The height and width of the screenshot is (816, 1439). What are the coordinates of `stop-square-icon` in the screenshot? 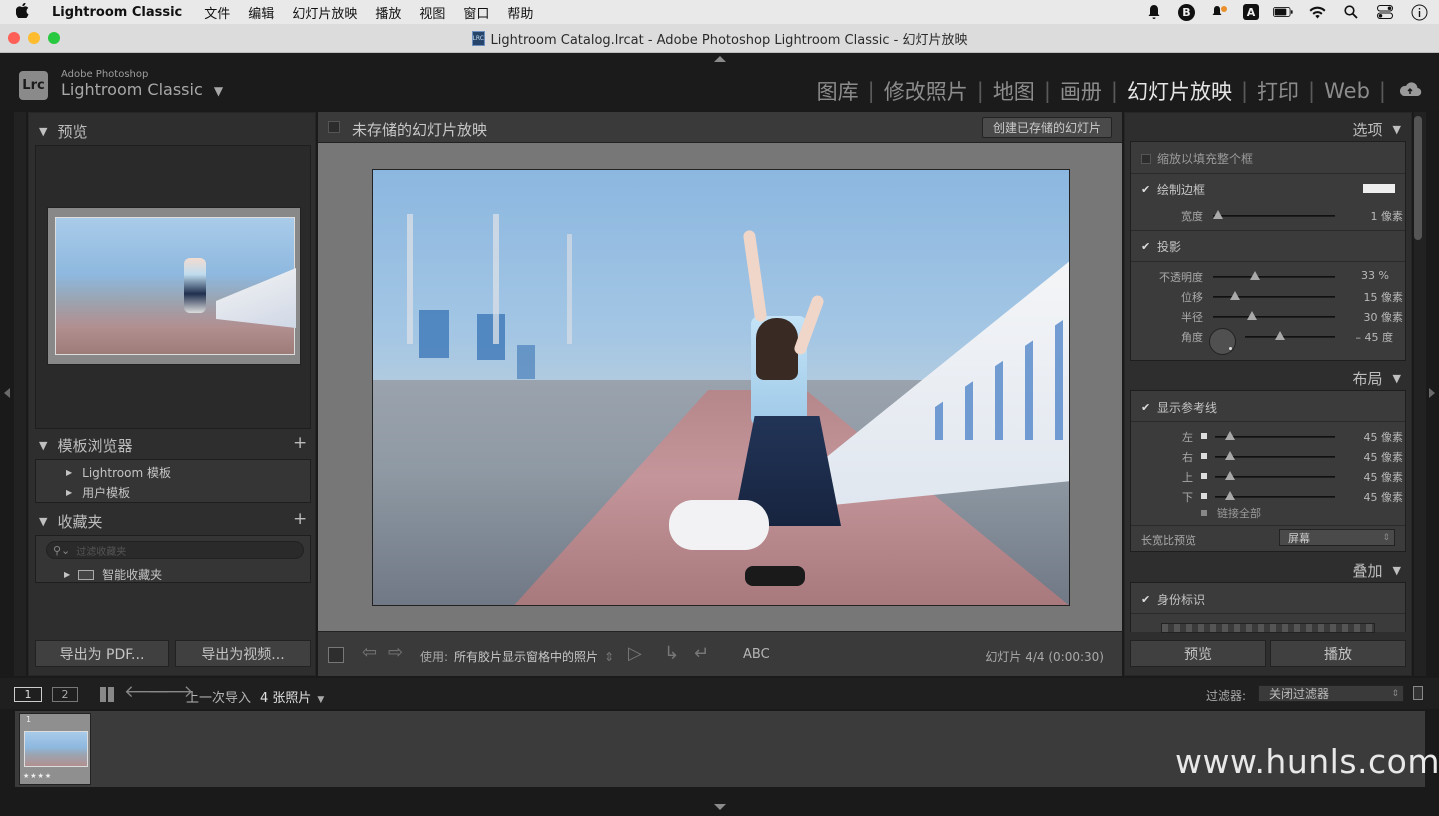 It's located at (336, 655).